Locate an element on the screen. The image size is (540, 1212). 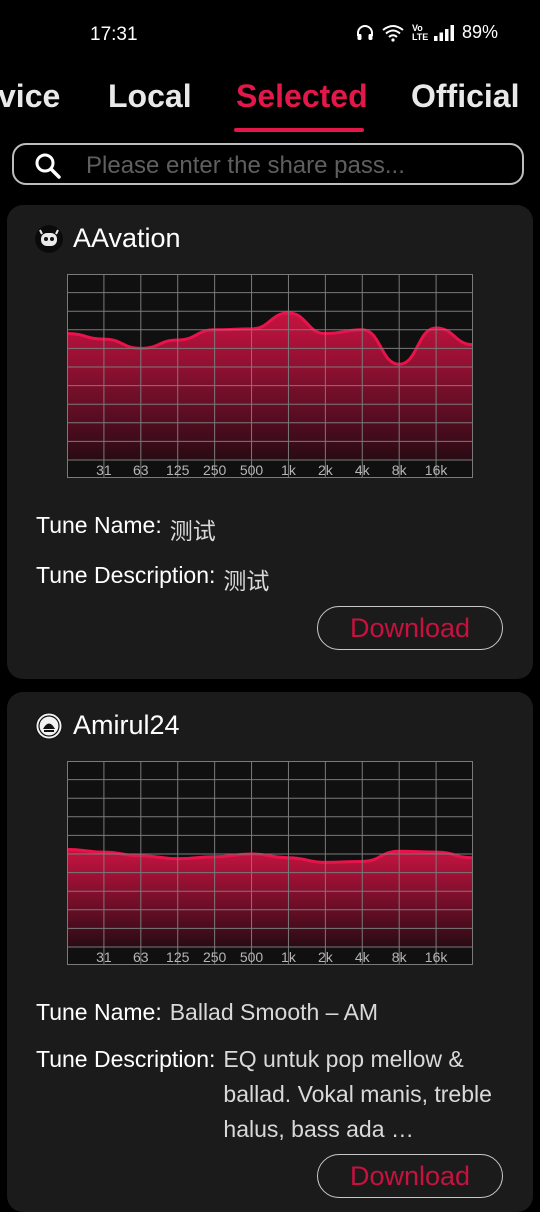
status-time: 17:31 is located at coordinates (114, 34).